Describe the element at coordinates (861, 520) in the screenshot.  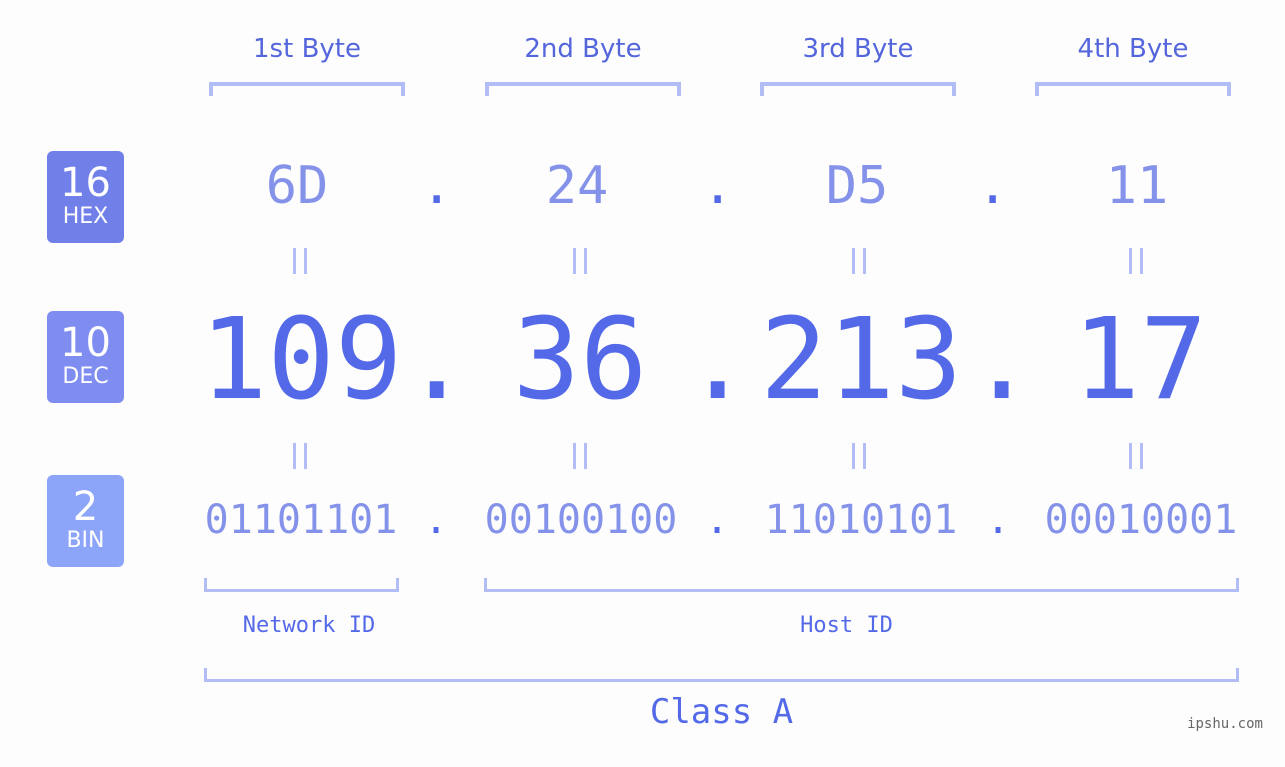
I see `bin-byte-3: 11010101` at that location.